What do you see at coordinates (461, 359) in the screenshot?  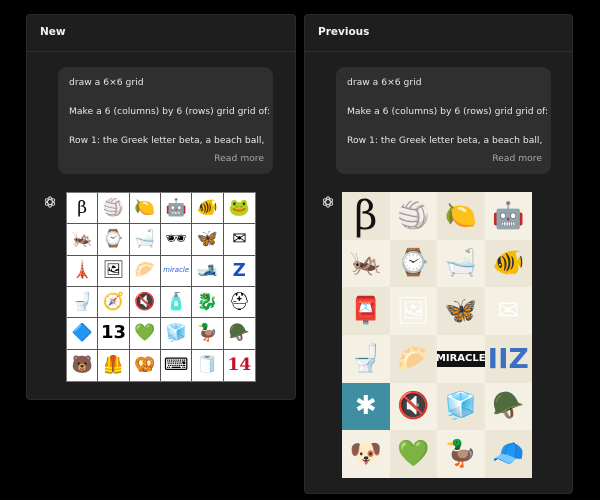 I see `grid-cell: MIRACLE` at bounding box center [461, 359].